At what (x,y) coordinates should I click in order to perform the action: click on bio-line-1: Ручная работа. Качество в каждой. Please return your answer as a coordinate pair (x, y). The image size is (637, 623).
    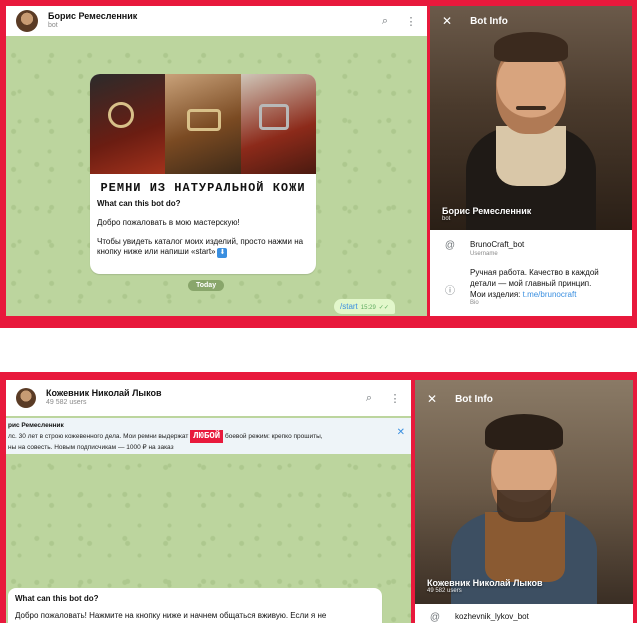
    Looking at the image, I should click on (534, 272).